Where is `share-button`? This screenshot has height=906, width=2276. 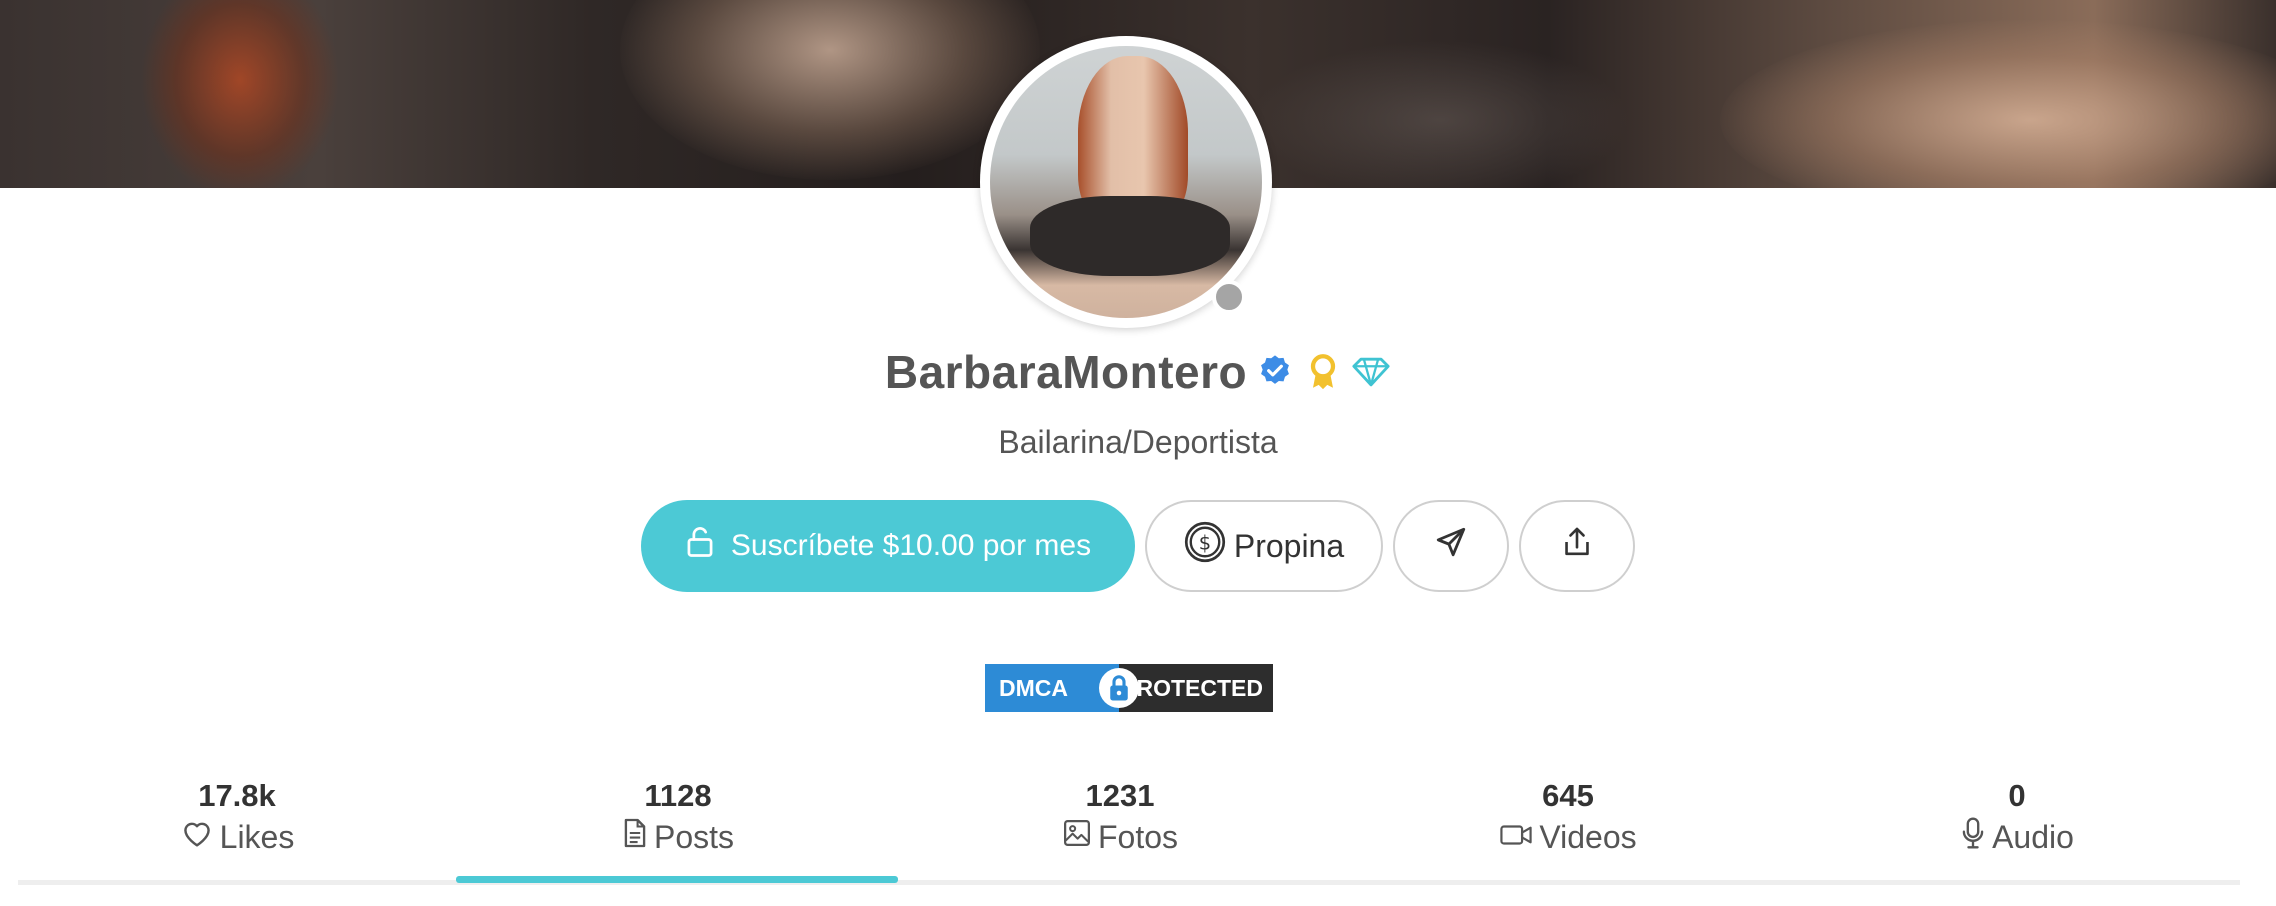 share-button is located at coordinates (1577, 546).